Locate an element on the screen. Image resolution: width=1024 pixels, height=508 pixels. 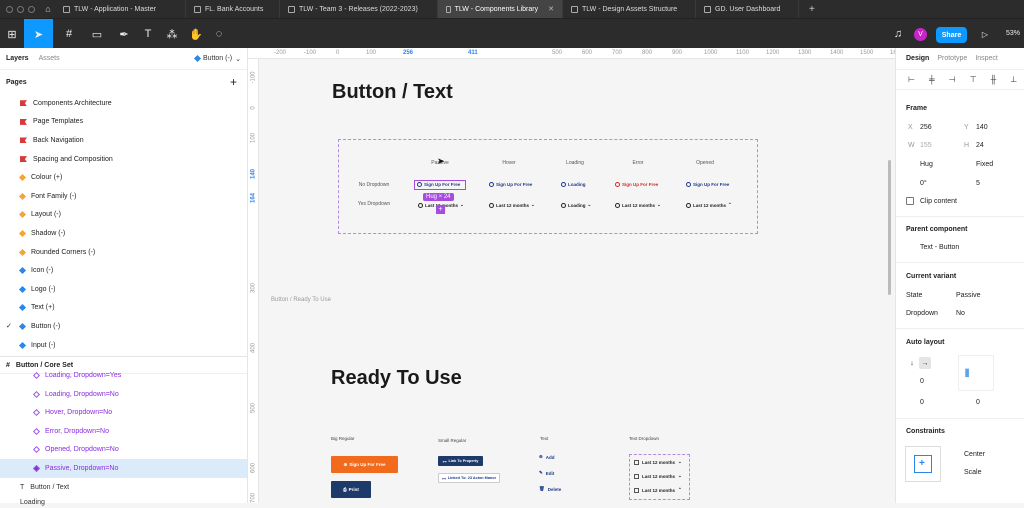
width-sizing-select: Hug is located at coordinates (926, 164).